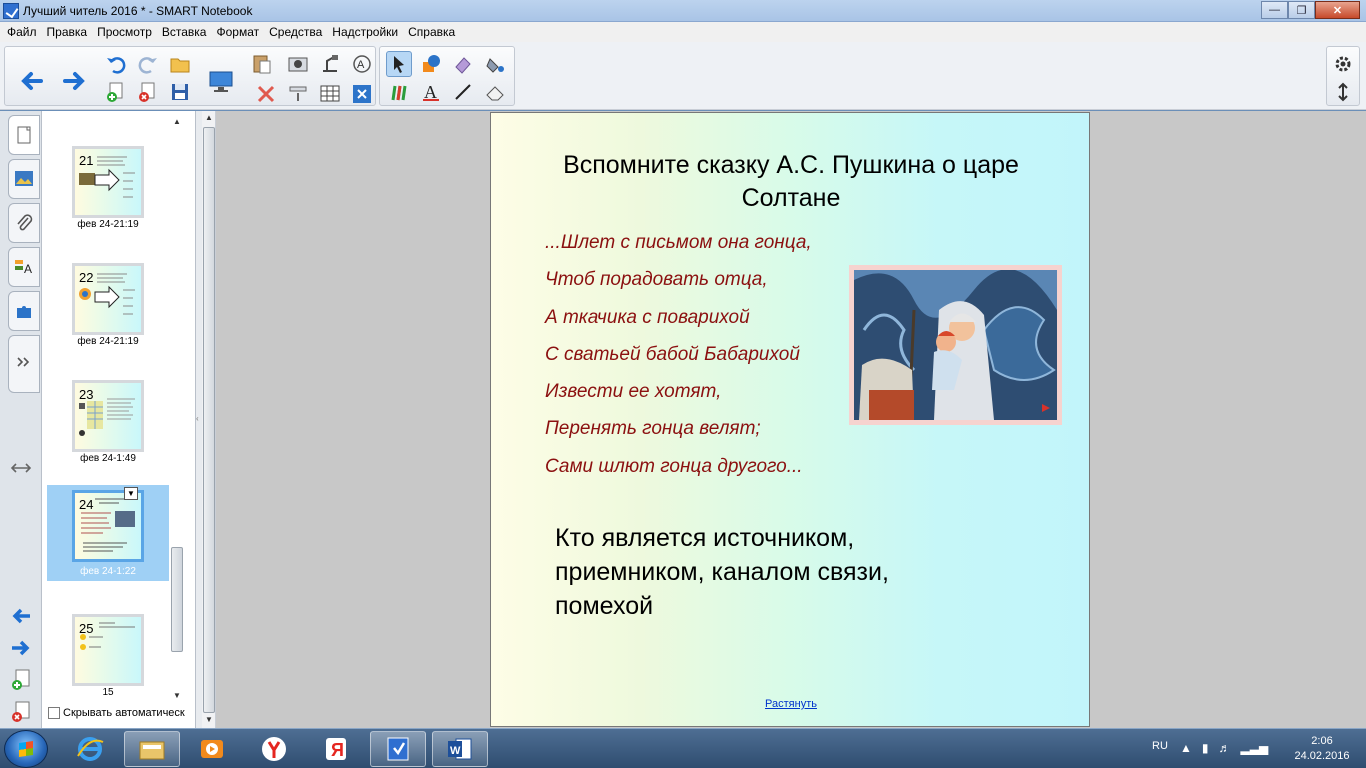 The image size is (1366, 768). What do you see at coordinates (1255, 748) in the screenshot?
I see `network-icon: ▂▃▅` at bounding box center [1255, 748].